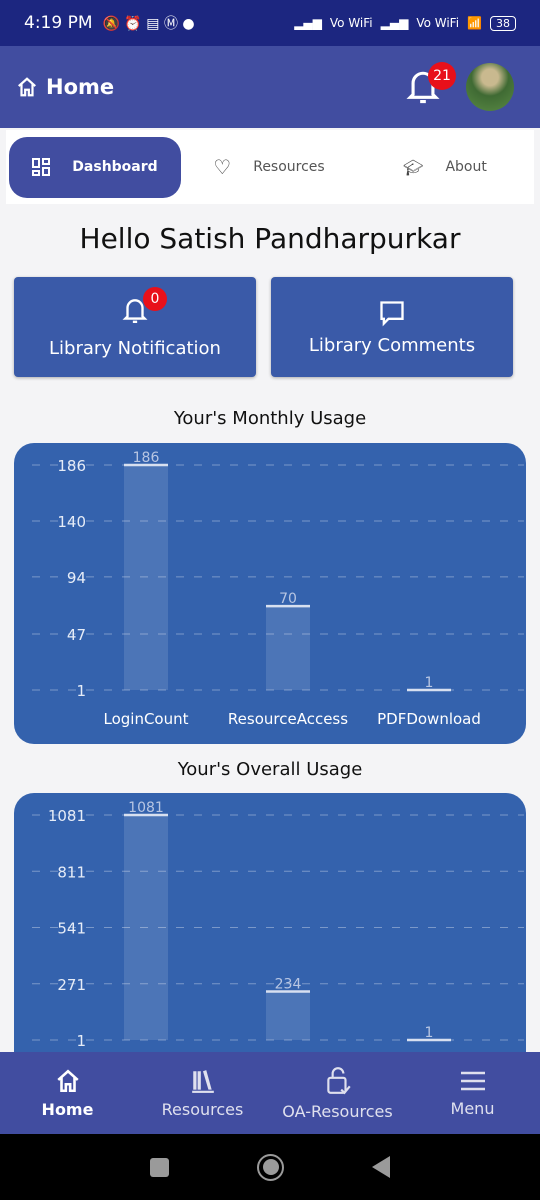 This screenshot has height=1200, width=540. What do you see at coordinates (58, 23) in the screenshot?
I see `clock: 4:19 PM` at bounding box center [58, 23].